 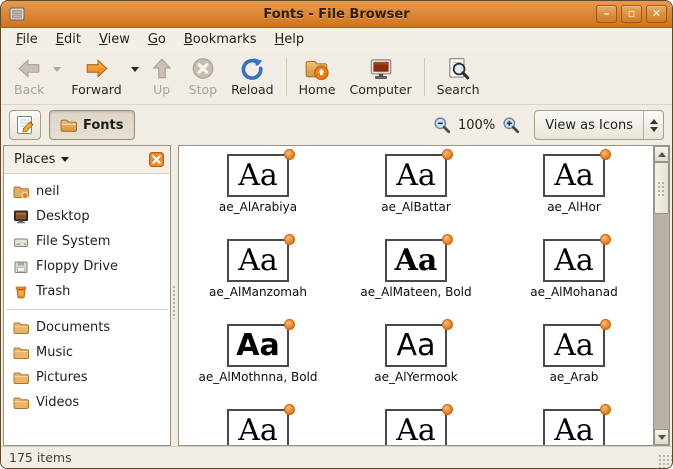 I want to click on view-mode-combo: View as Icons, so click(x=599, y=125).